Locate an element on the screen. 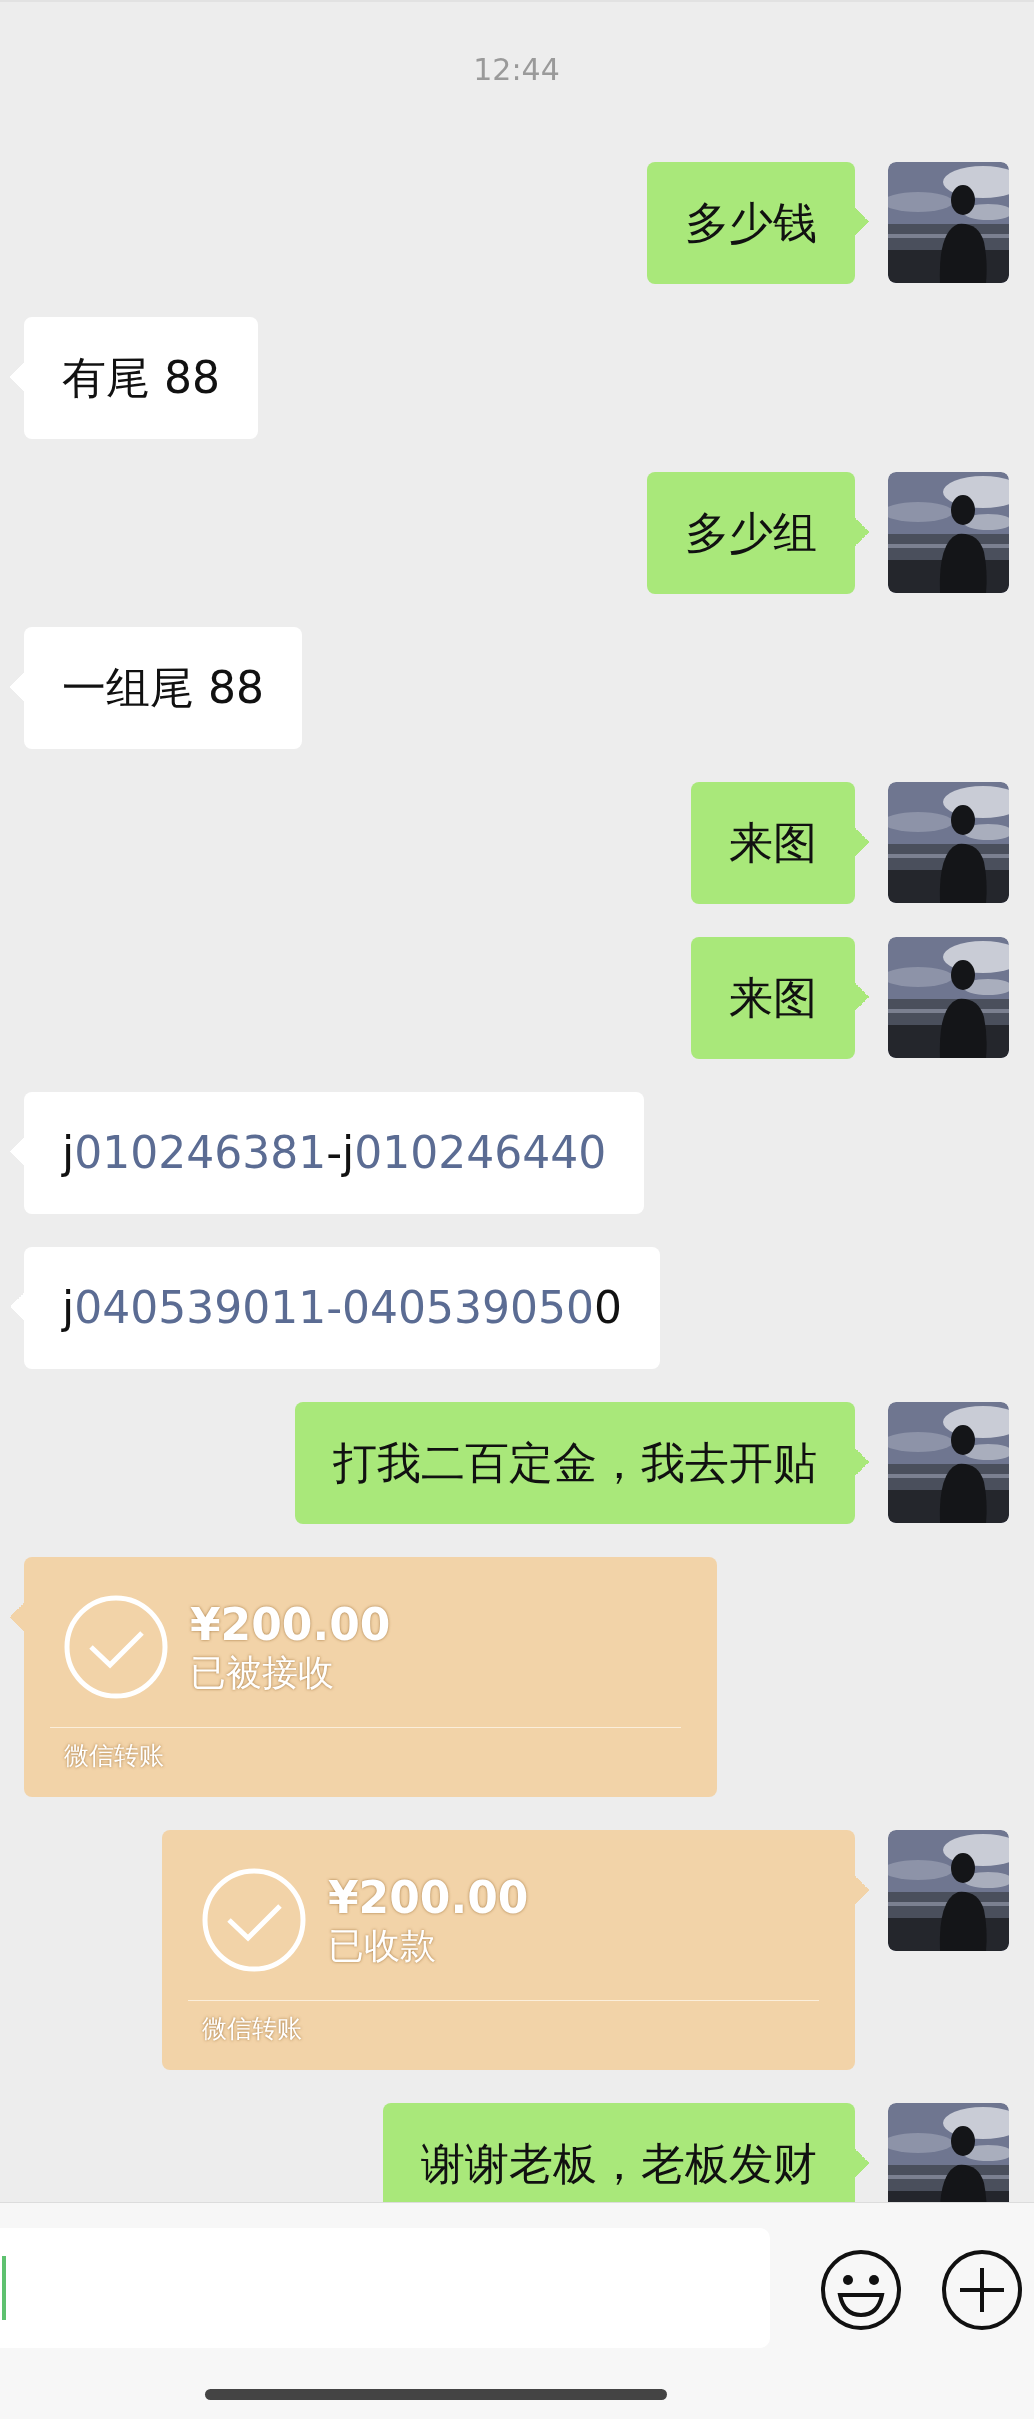 The width and height of the screenshot is (1034, 2419). add-icon is located at coordinates (982, 2290).